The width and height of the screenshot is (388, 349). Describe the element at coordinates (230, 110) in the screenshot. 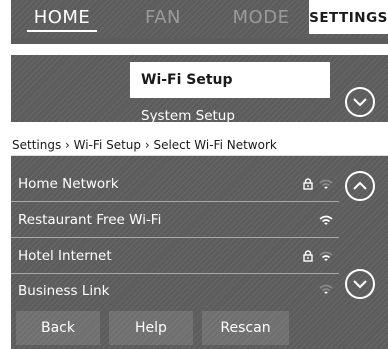

I see `menu-item-system-setup: System Setup` at that location.